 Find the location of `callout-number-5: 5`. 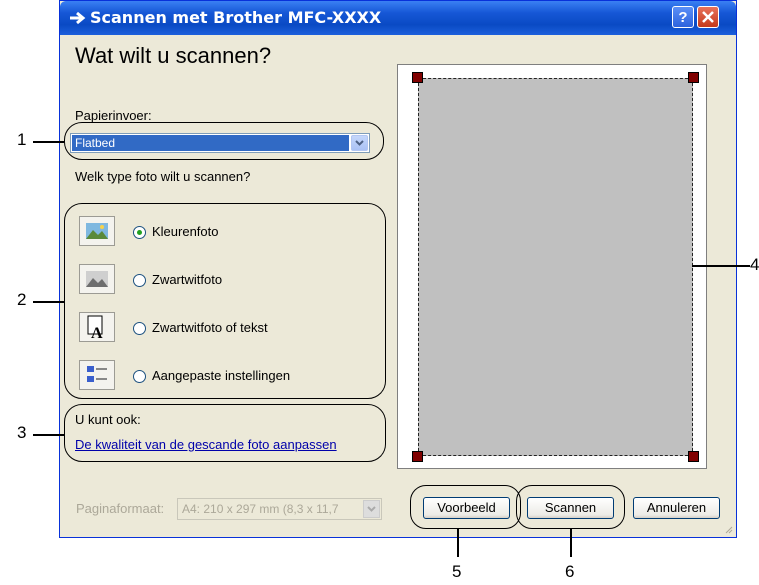

callout-number-5: 5 is located at coordinates (457, 571).